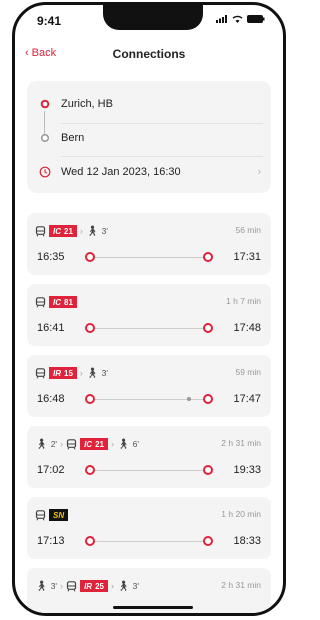 The width and height of the screenshot is (320, 620). Describe the element at coordinates (149, 386) in the screenshot. I see `connection-card: IR 15 › 🚶︎ 3' 59 min 16:48 17:47` at that location.